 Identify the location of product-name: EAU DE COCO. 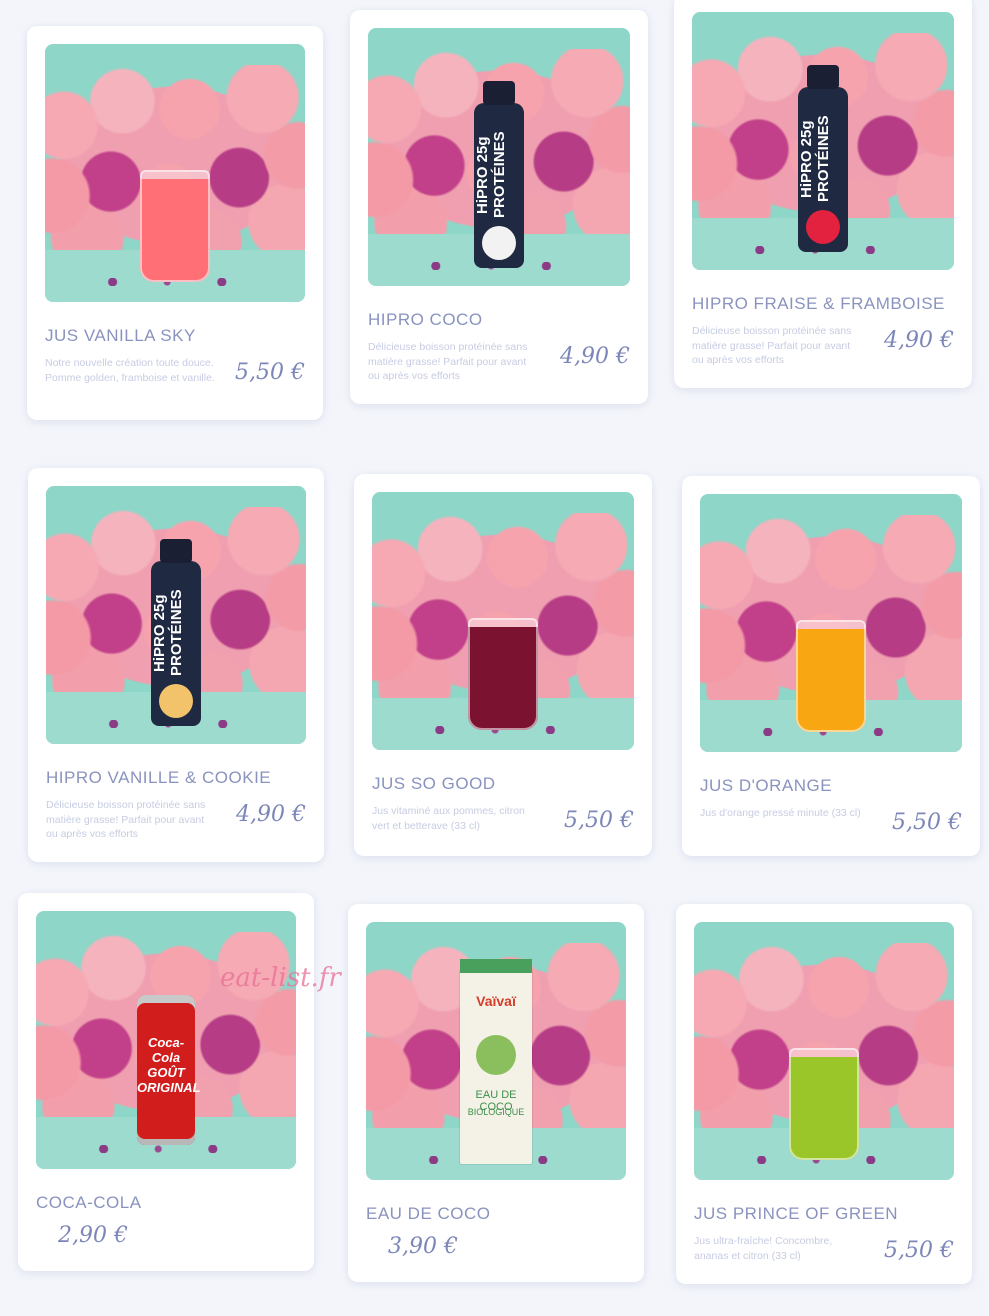
(428, 1213).